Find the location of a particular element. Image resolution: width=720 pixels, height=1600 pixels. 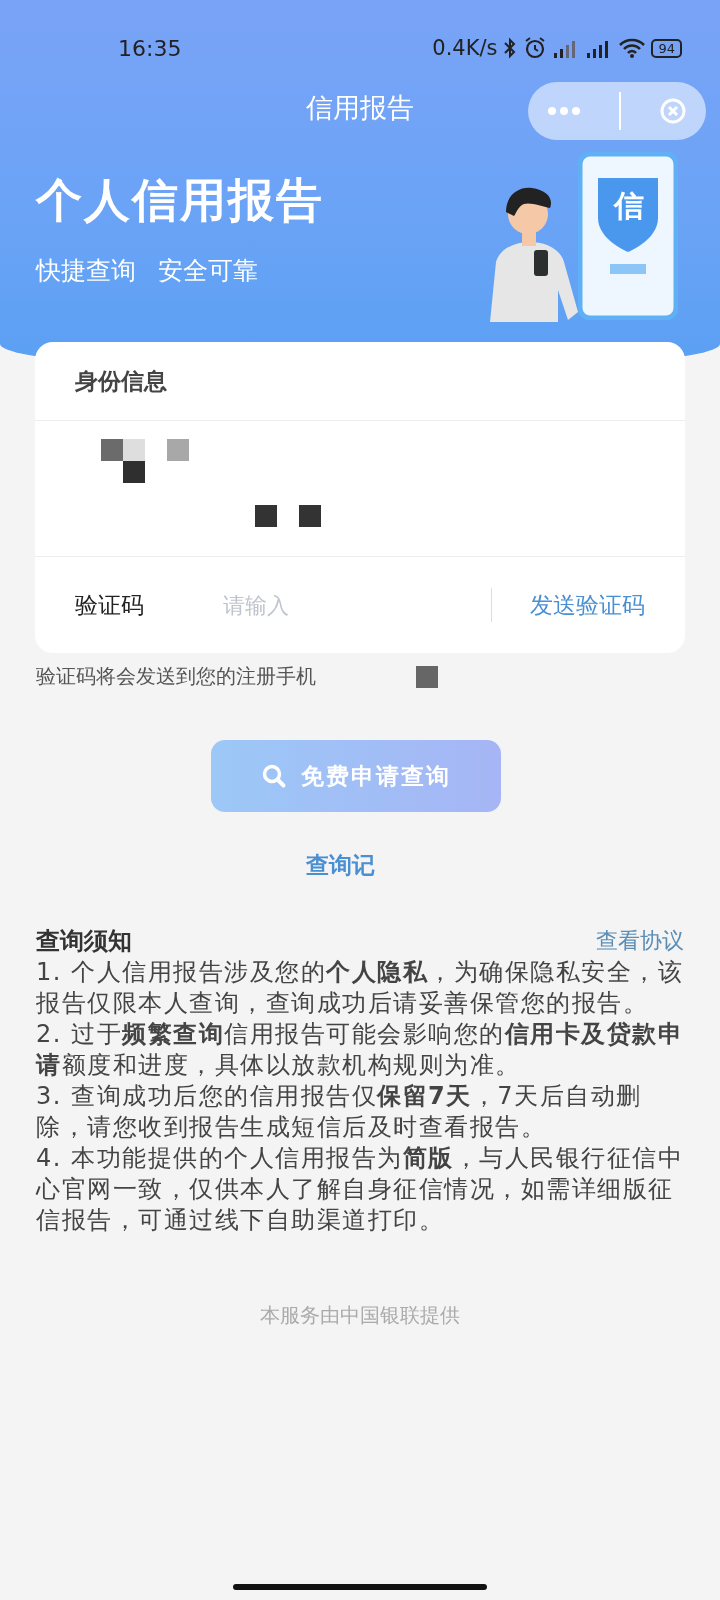

send-code-link: 发送验证码 is located at coordinates (568, 605).